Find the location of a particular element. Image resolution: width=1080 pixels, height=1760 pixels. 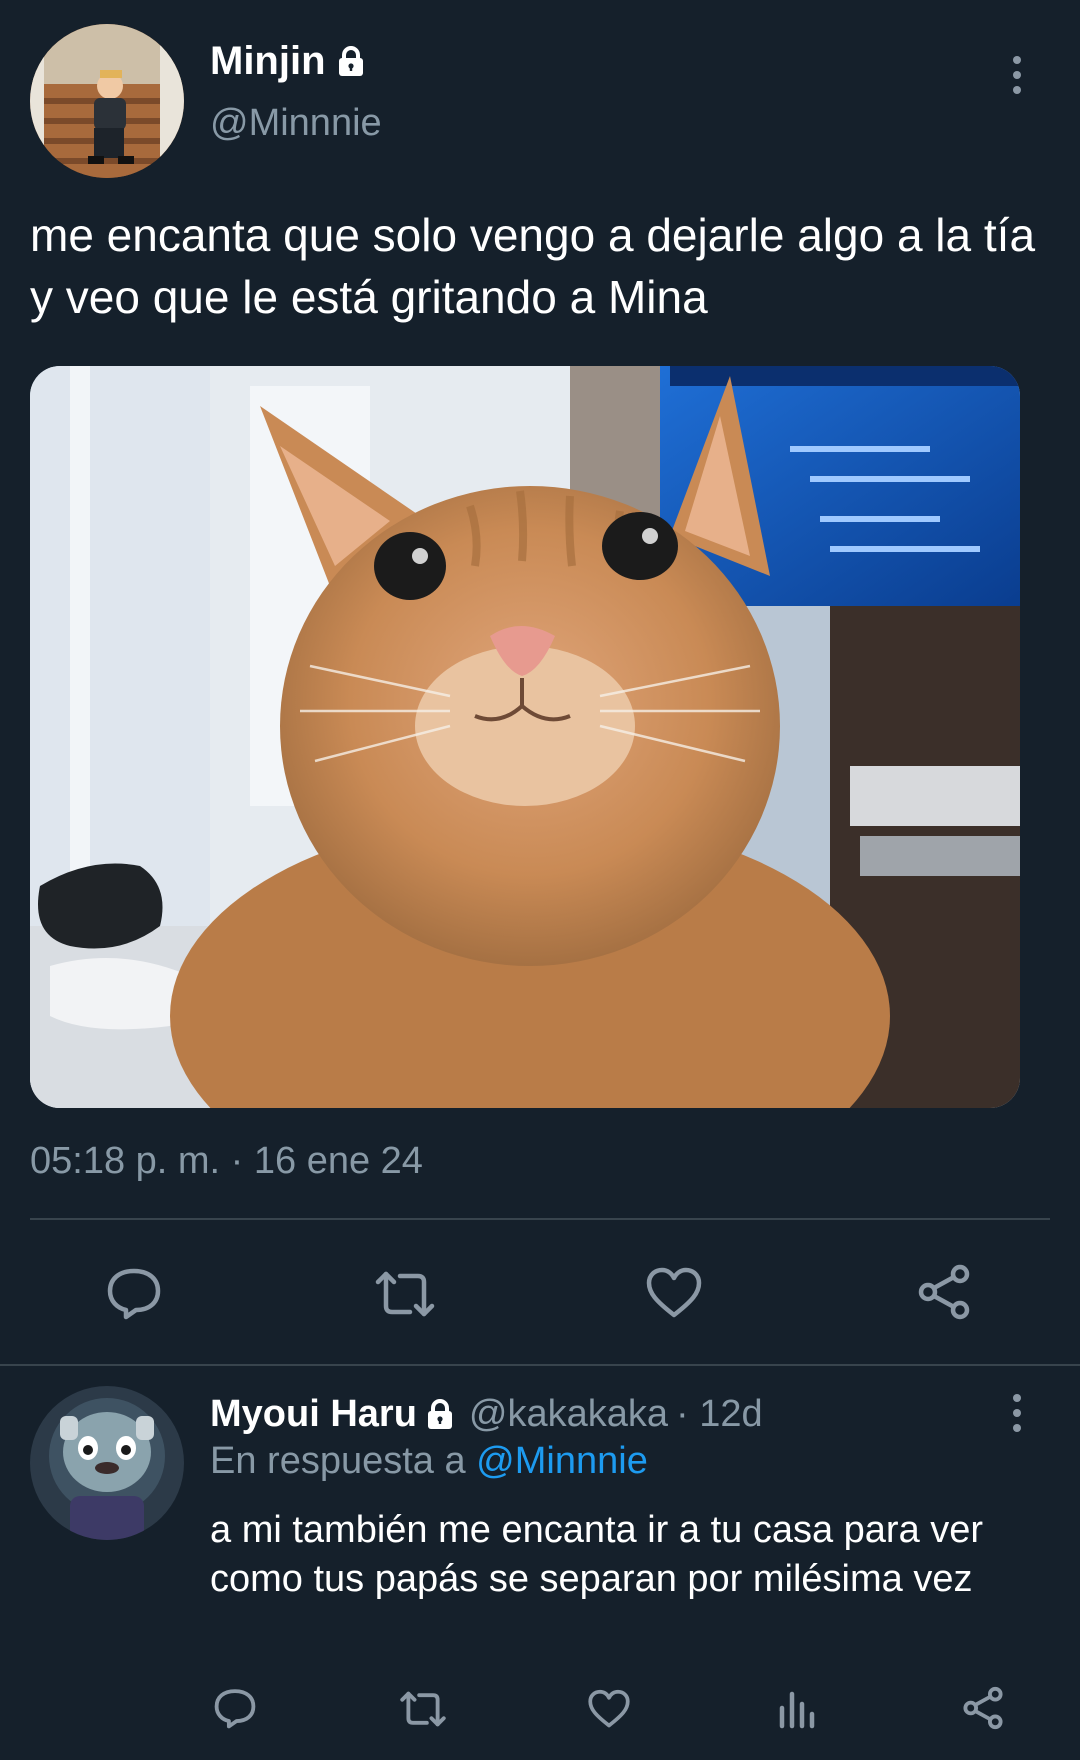

reply-author-name: Myoui Haru is located at coordinates (313, 1414).